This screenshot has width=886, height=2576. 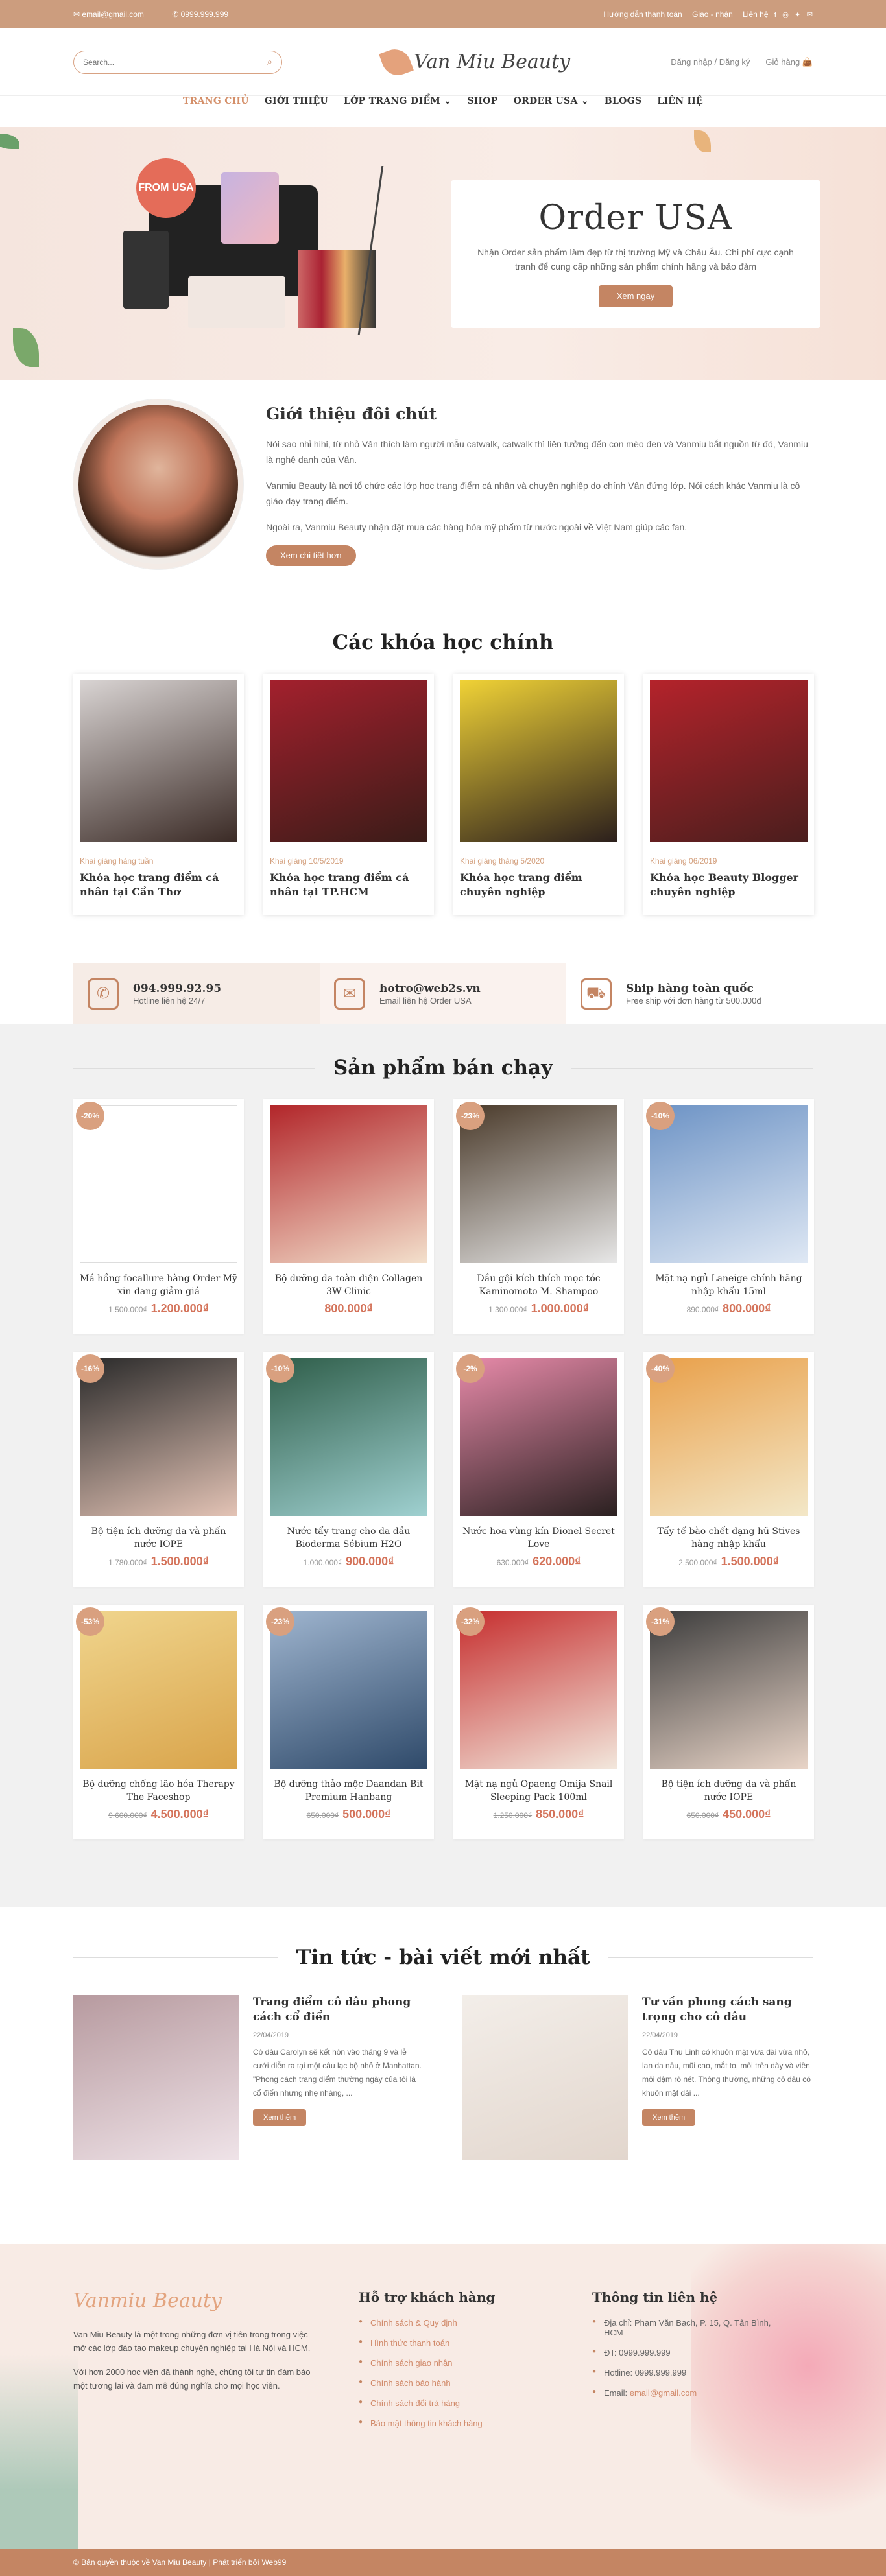 What do you see at coordinates (785, 14) in the screenshot?
I see `instagram-icon: ◎` at bounding box center [785, 14].